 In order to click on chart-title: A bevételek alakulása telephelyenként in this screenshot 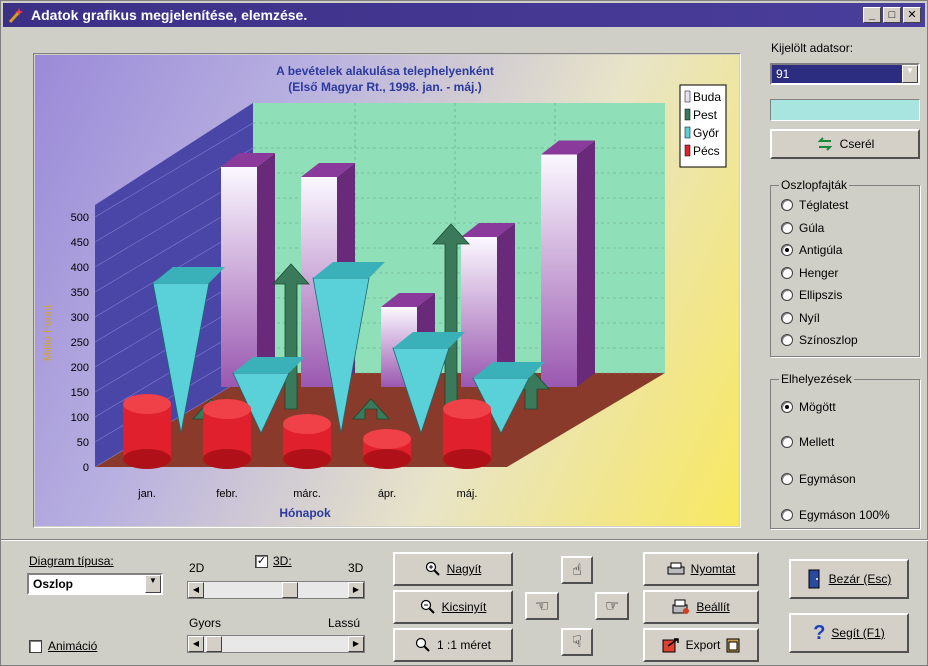, I will do `click(385, 71)`.